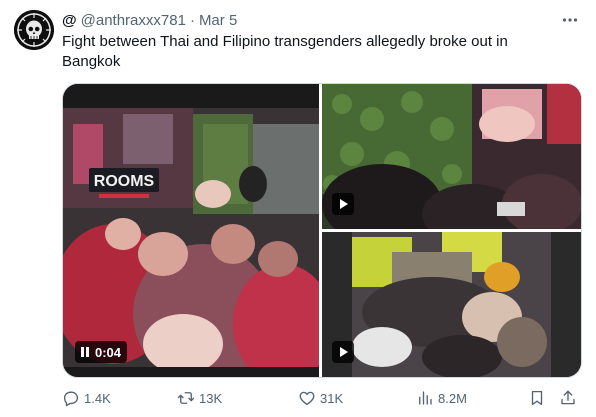  Describe the element at coordinates (211, 398) in the screenshot. I see `repost-count: 13K` at that location.